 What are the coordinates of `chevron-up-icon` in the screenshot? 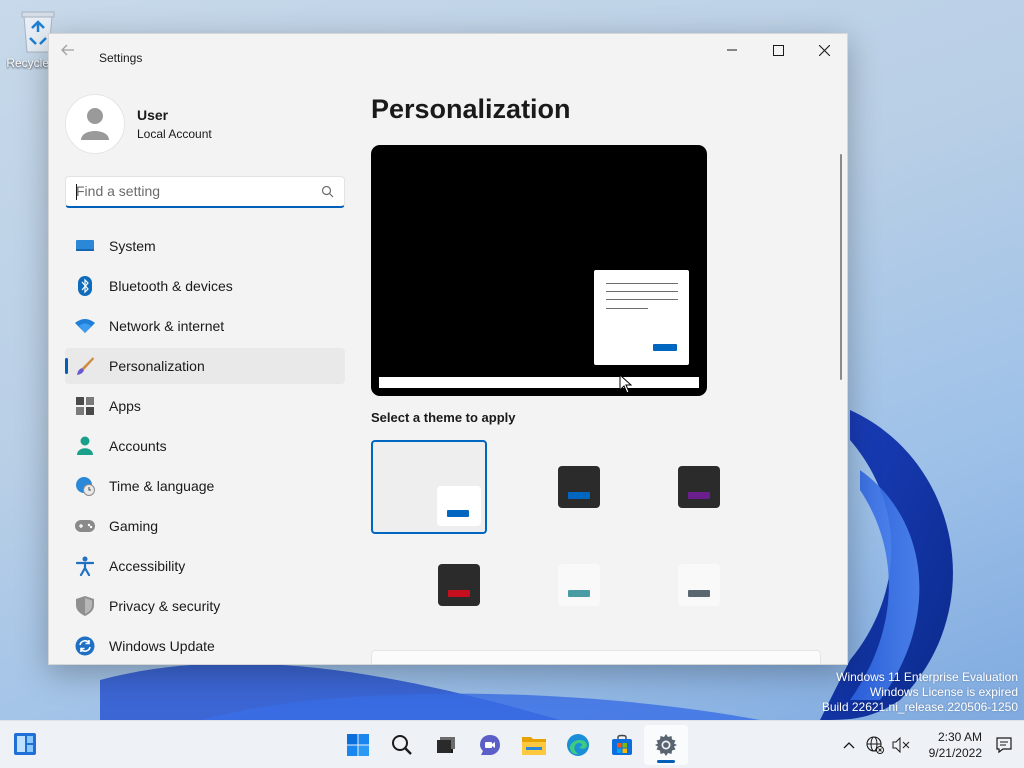 It's located at (849, 745).